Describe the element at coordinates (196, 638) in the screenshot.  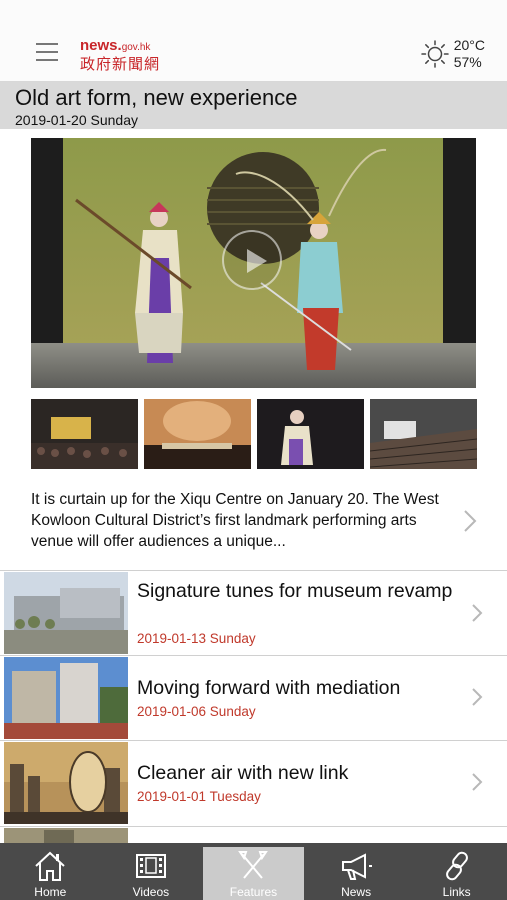
I see `news-date: 2019-01-13 Sunday` at that location.